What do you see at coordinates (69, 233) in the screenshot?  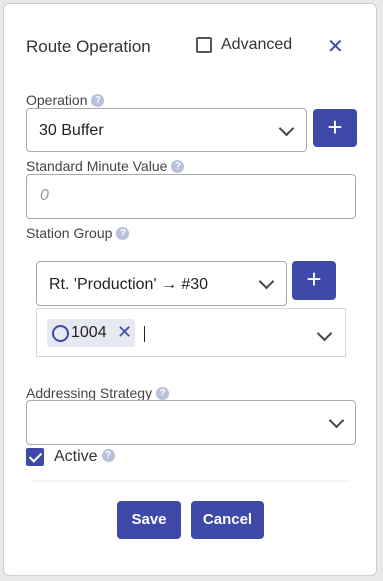 I see `station-group-label: Station Group` at bounding box center [69, 233].